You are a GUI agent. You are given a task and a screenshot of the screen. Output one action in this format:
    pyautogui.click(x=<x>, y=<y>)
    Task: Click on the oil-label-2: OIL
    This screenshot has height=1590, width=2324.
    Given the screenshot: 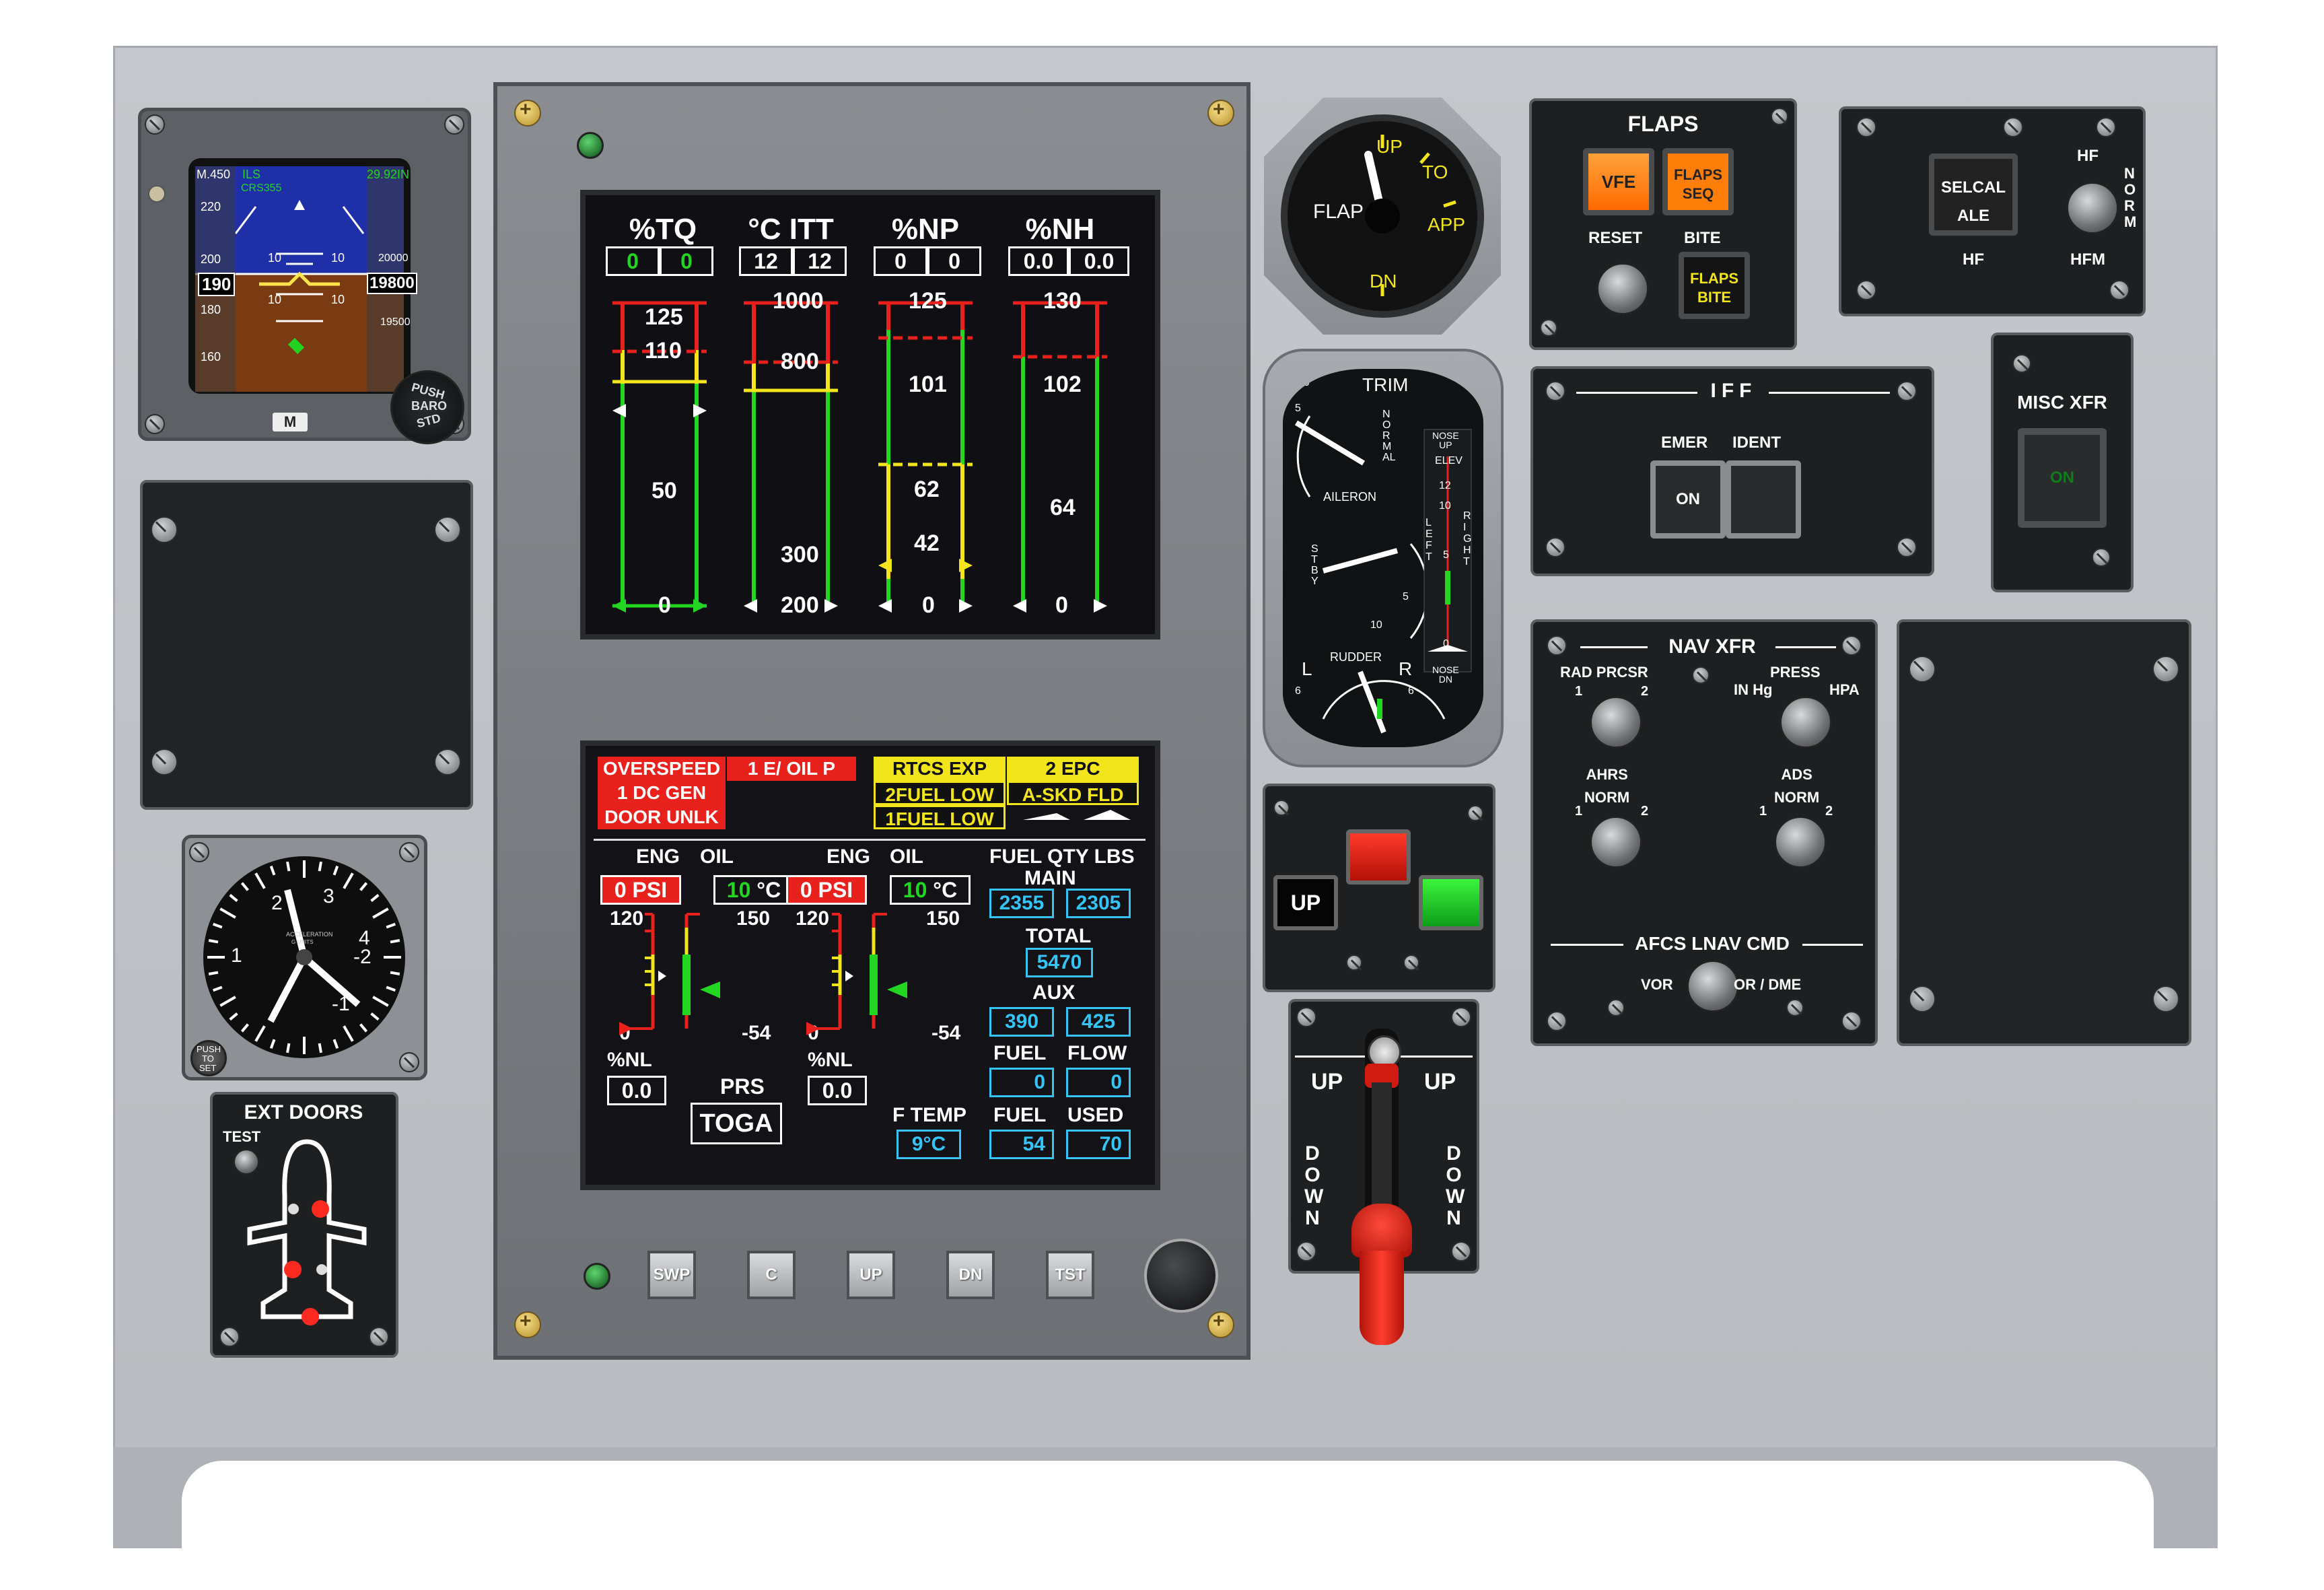 What is the action you would take?
    pyautogui.click(x=906, y=856)
    